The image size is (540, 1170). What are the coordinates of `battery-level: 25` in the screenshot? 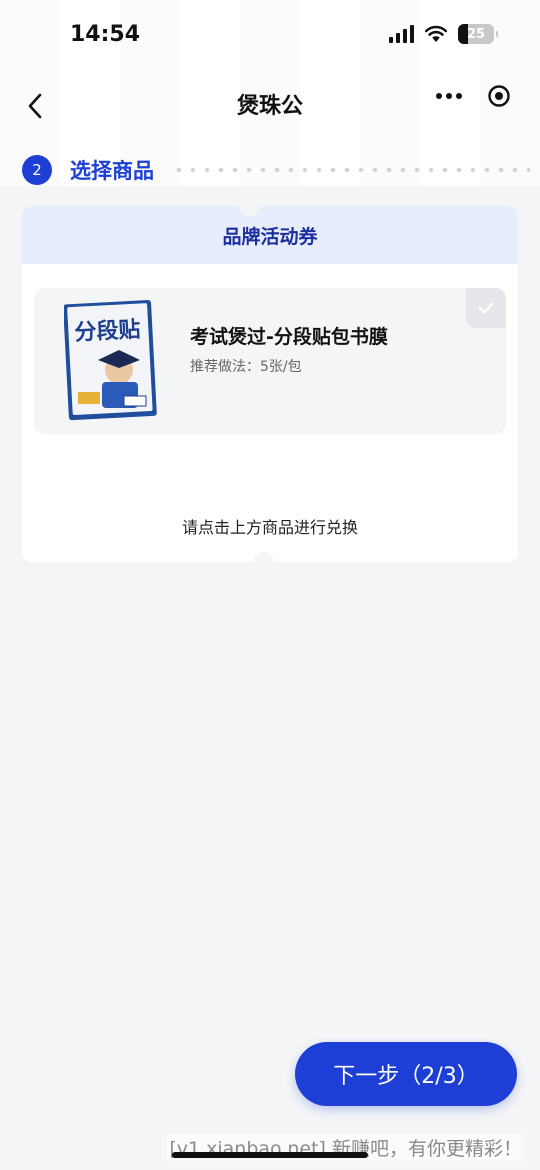 It's located at (476, 34).